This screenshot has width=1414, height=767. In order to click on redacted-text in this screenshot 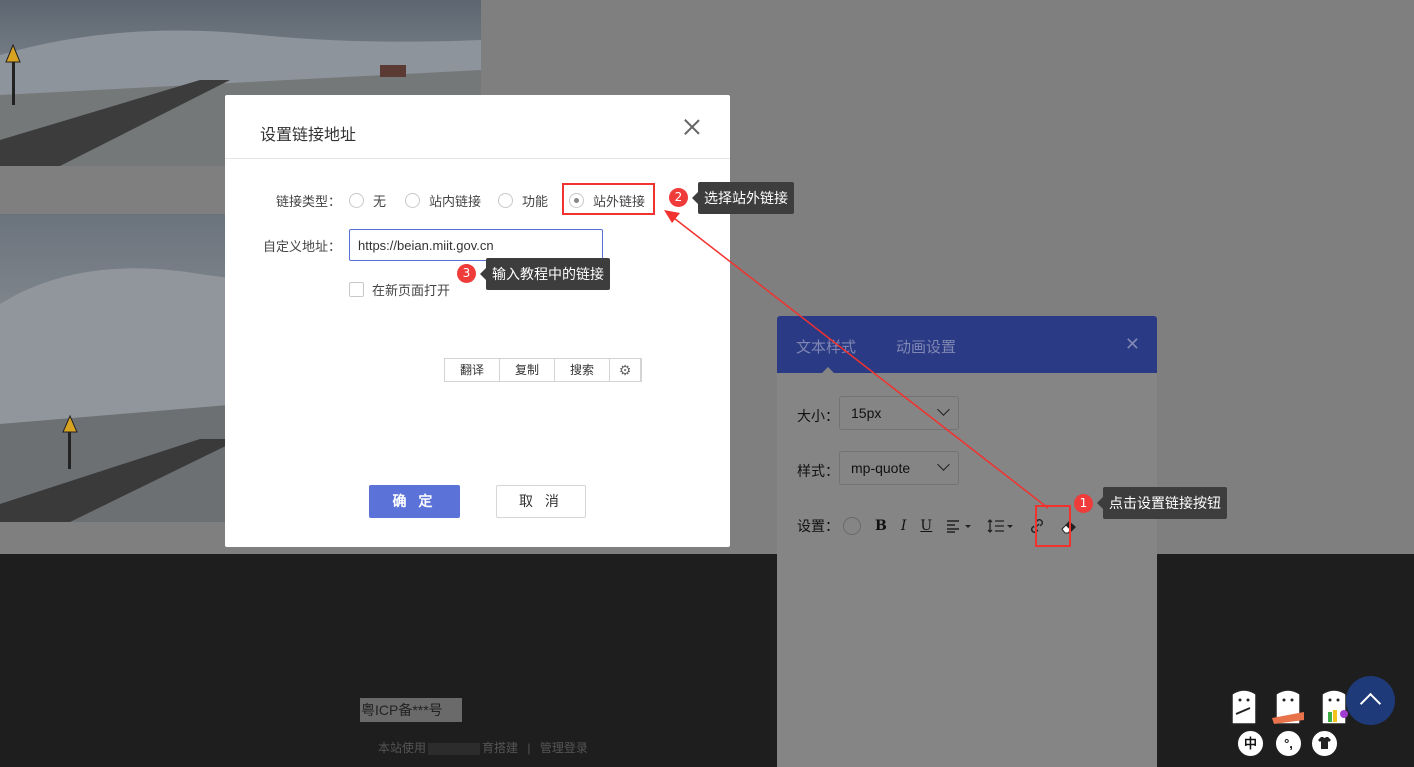, I will do `click(454, 748)`.